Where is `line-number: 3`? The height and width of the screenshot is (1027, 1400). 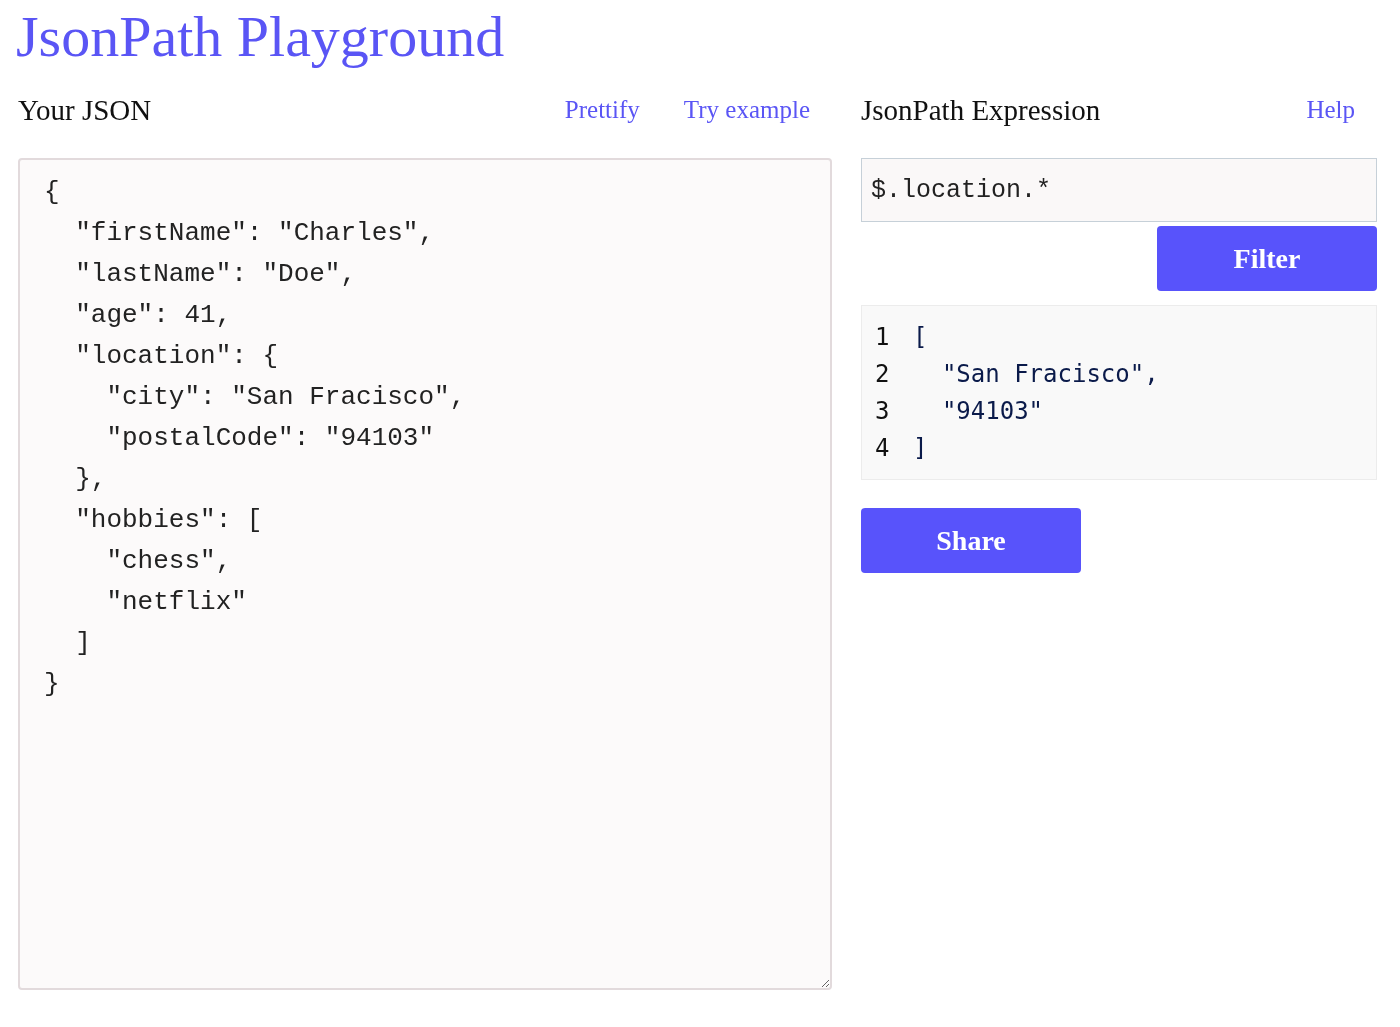
line-number: 3 is located at coordinates (883, 411).